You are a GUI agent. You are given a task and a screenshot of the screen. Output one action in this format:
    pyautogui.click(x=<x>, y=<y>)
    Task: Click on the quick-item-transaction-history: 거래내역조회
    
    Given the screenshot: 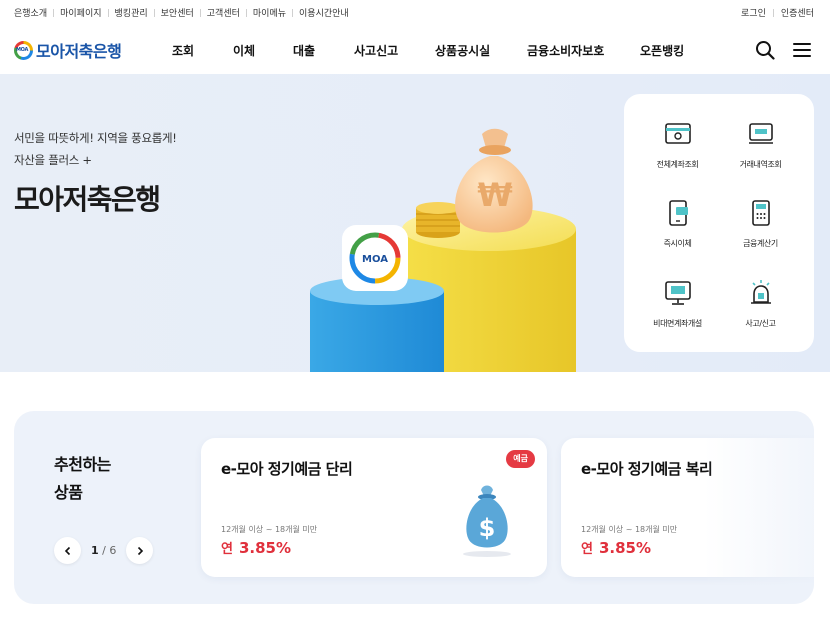 What is the action you would take?
    pyautogui.click(x=760, y=144)
    